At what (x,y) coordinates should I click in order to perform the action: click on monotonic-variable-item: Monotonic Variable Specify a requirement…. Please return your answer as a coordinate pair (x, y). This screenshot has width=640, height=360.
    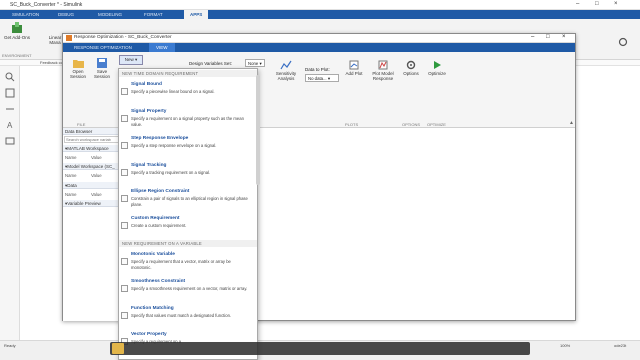
    Looking at the image, I should click on (188, 265).